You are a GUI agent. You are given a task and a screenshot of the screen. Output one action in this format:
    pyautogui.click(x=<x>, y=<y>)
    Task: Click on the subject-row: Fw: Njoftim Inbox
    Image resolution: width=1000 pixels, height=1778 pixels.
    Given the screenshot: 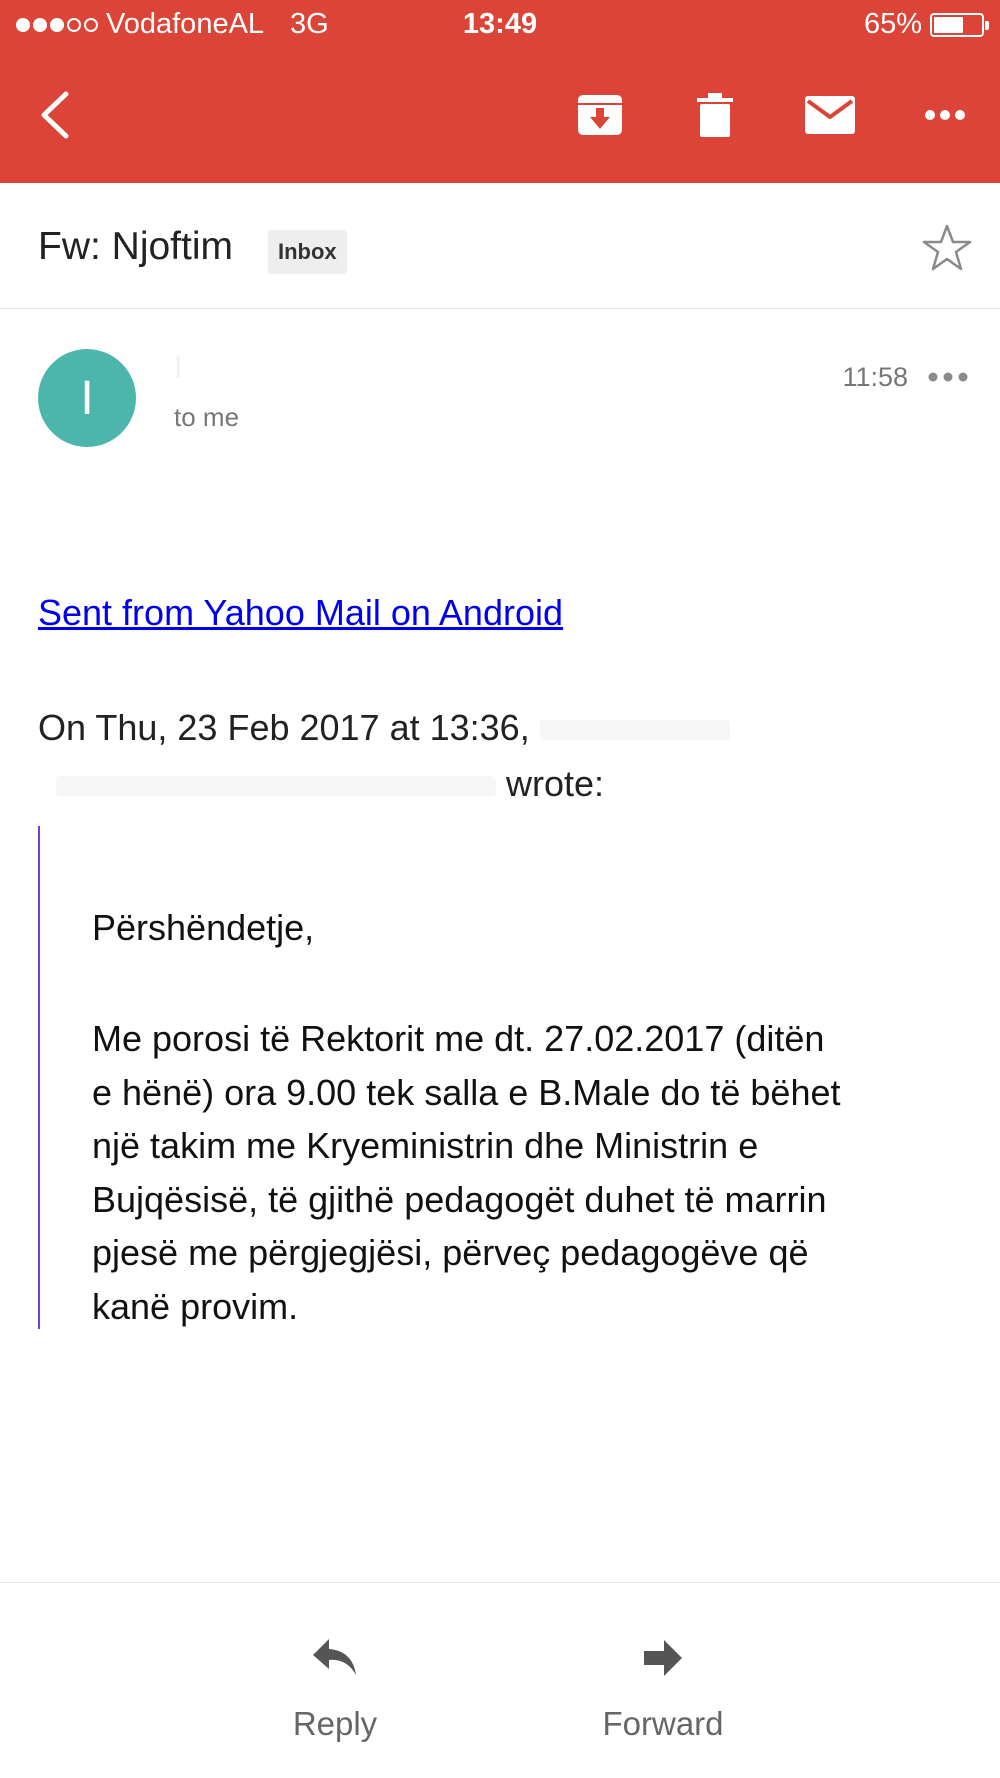 What is the action you would take?
    pyautogui.click(x=500, y=246)
    